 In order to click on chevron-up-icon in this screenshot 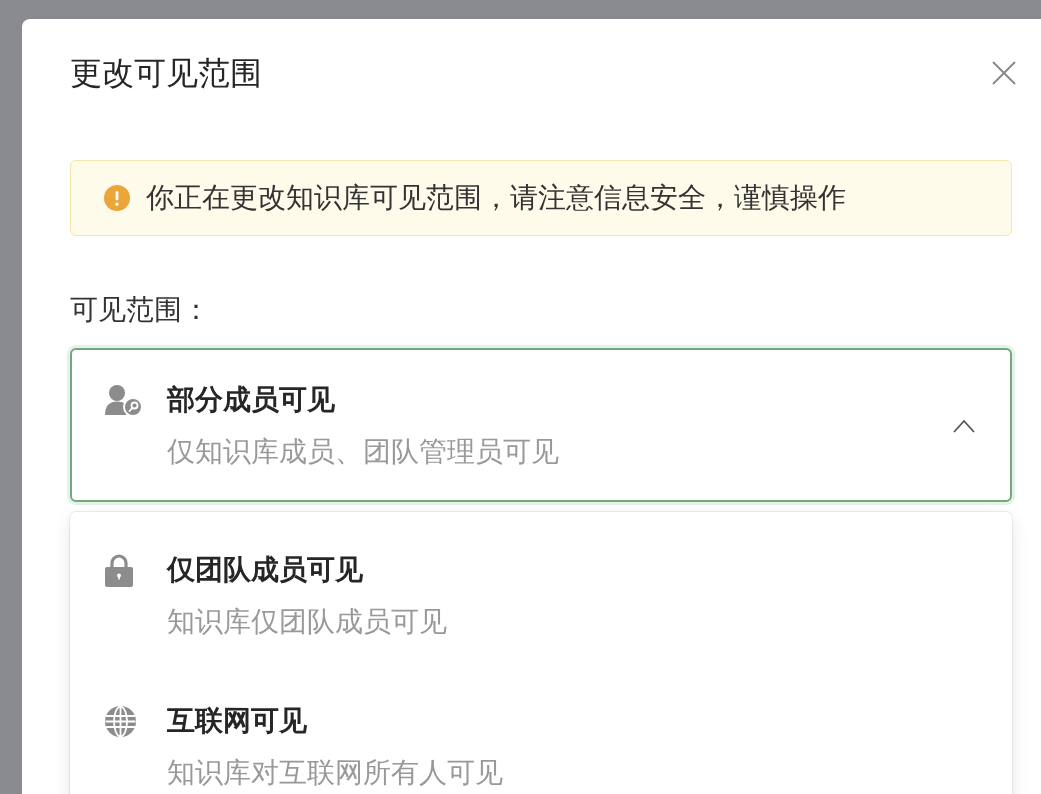, I will do `click(964, 426)`.